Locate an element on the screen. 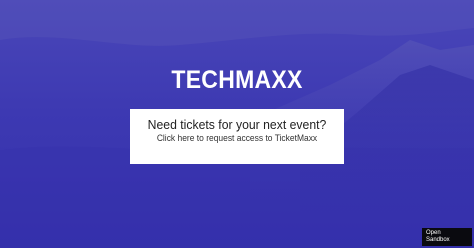 The image size is (474, 248). brand-title: TECHMAXX is located at coordinates (237, 80).